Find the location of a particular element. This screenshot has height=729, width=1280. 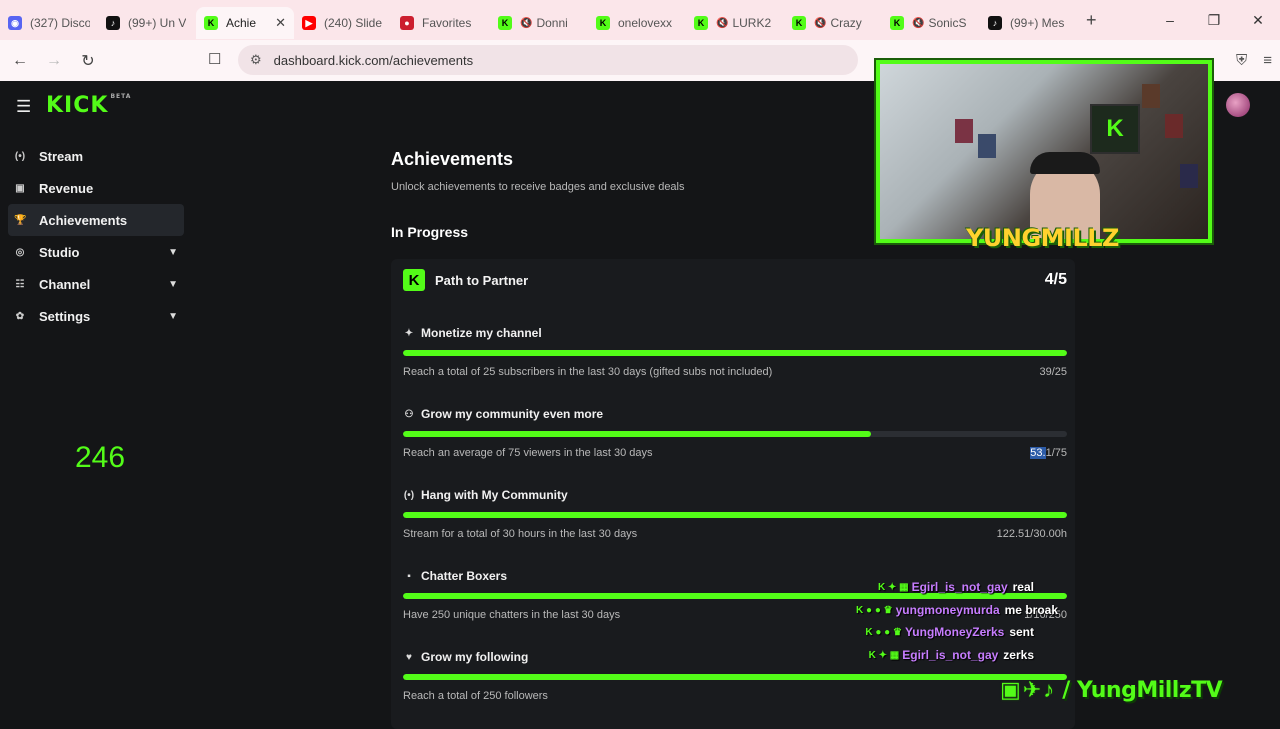

sidebar-item-label: Revenue is located at coordinates (66, 188).